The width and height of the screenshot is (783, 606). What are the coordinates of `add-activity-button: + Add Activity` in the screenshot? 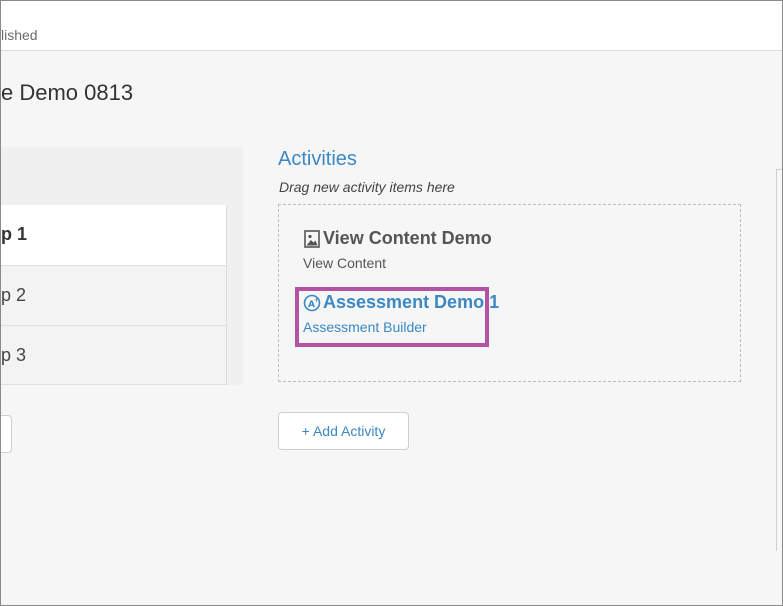 It's located at (343, 431).